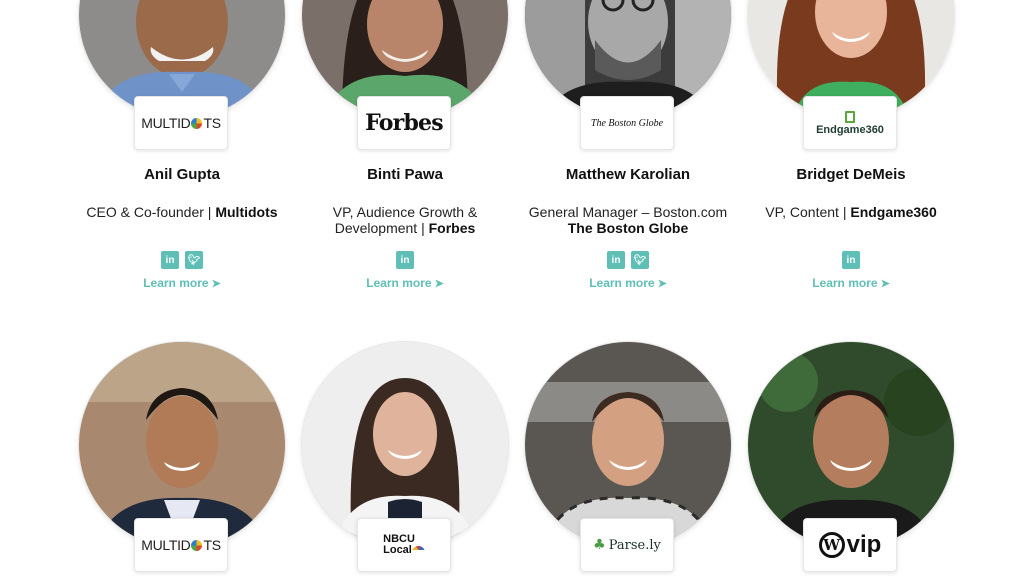  What do you see at coordinates (405, 174) in the screenshot?
I see `speaker-name: Binti Pawa` at bounding box center [405, 174].